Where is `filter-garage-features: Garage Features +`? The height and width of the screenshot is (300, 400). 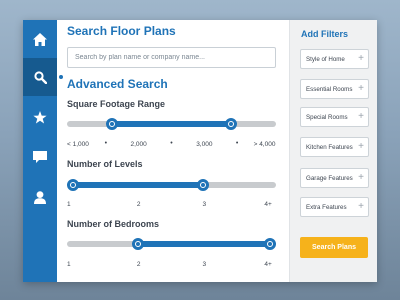 filter-garage-features: Garage Features + is located at coordinates (334, 178).